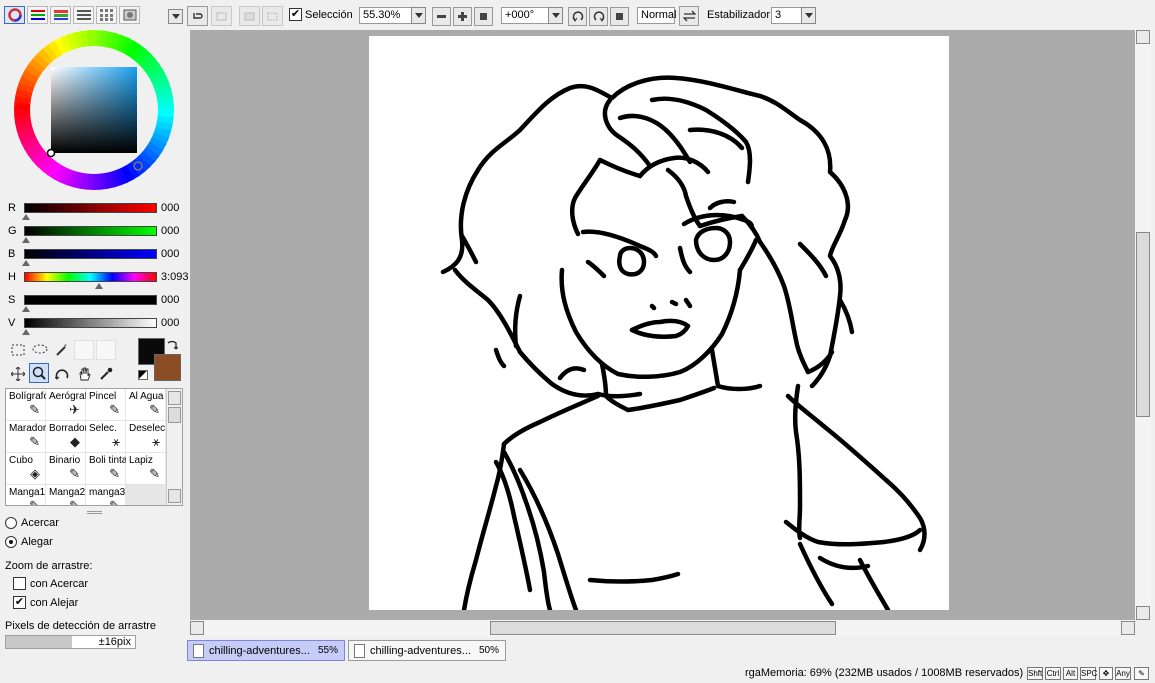 The image size is (1155, 683). Describe the element at coordinates (18, 350) in the screenshot. I see `rect-select-icon` at that location.